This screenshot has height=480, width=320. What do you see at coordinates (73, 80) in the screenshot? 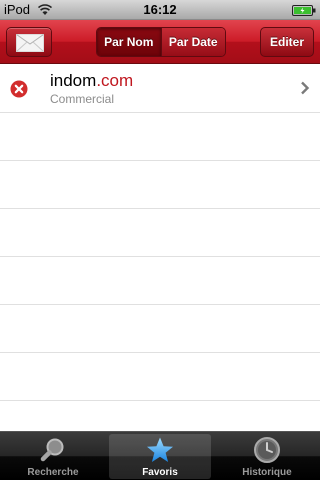
I see `domain-name: indom` at bounding box center [73, 80].